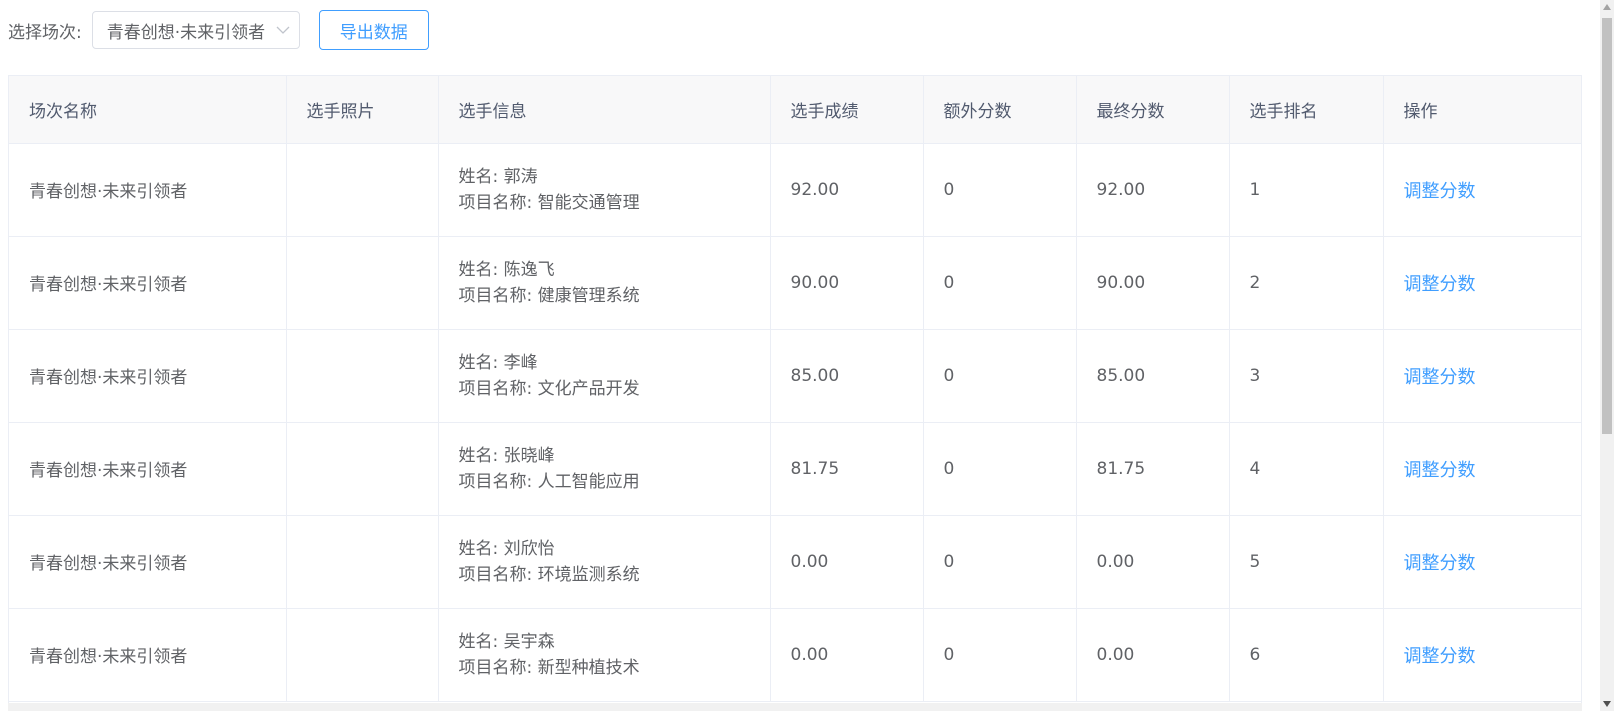 Image resolution: width=1614 pixels, height=711 pixels. What do you see at coordinates (1482, 110) in the screenshot?
I see `column-header: 操作` at bounding box center [1482, 110].